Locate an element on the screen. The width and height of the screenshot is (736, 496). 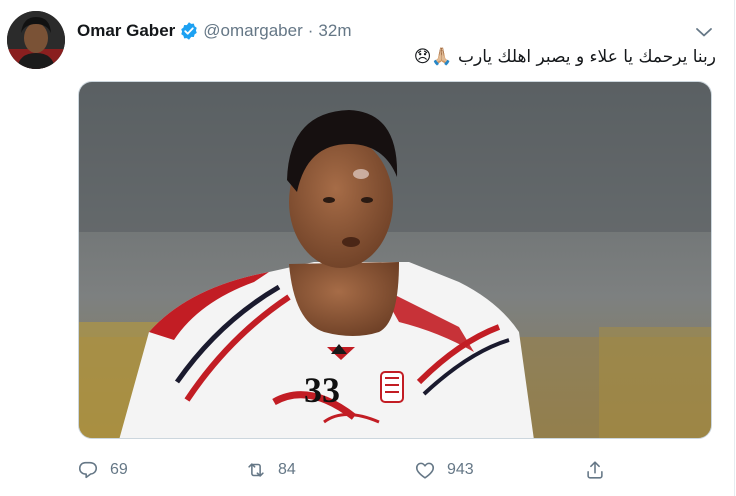
like-button: 943 is located at coordinates (444, 470).